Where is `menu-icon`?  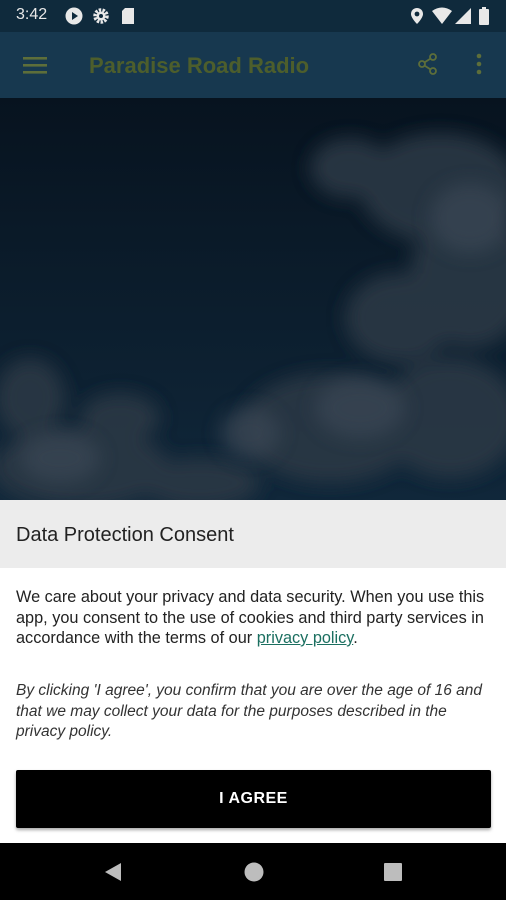
menu-icon is located at coordinates (35, 65).